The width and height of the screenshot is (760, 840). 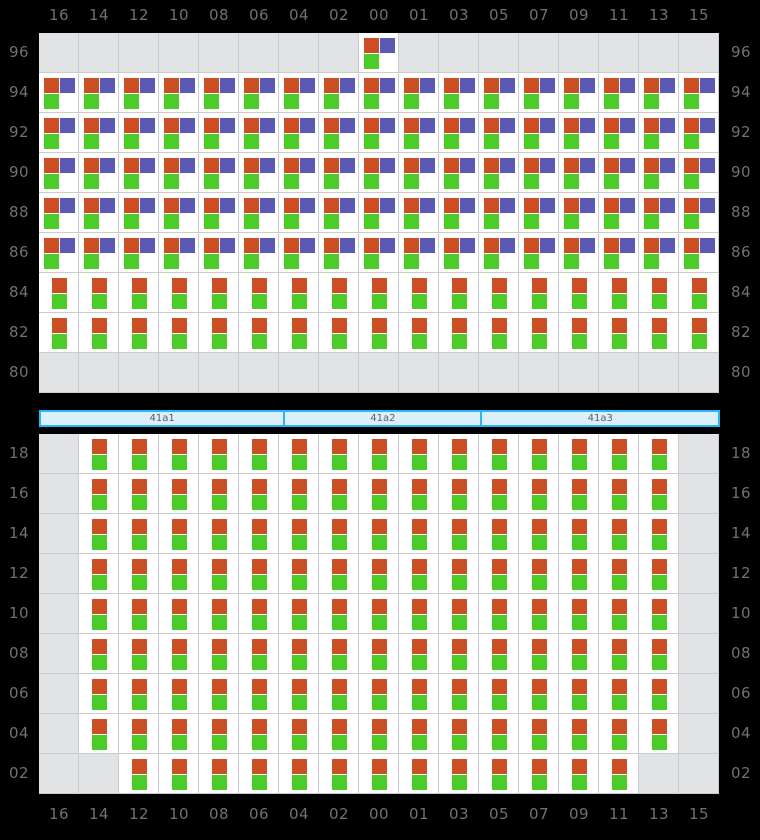 I want to click on section-divider-bar: 41a1 41a2 41a3, so click(x=379, y=418).